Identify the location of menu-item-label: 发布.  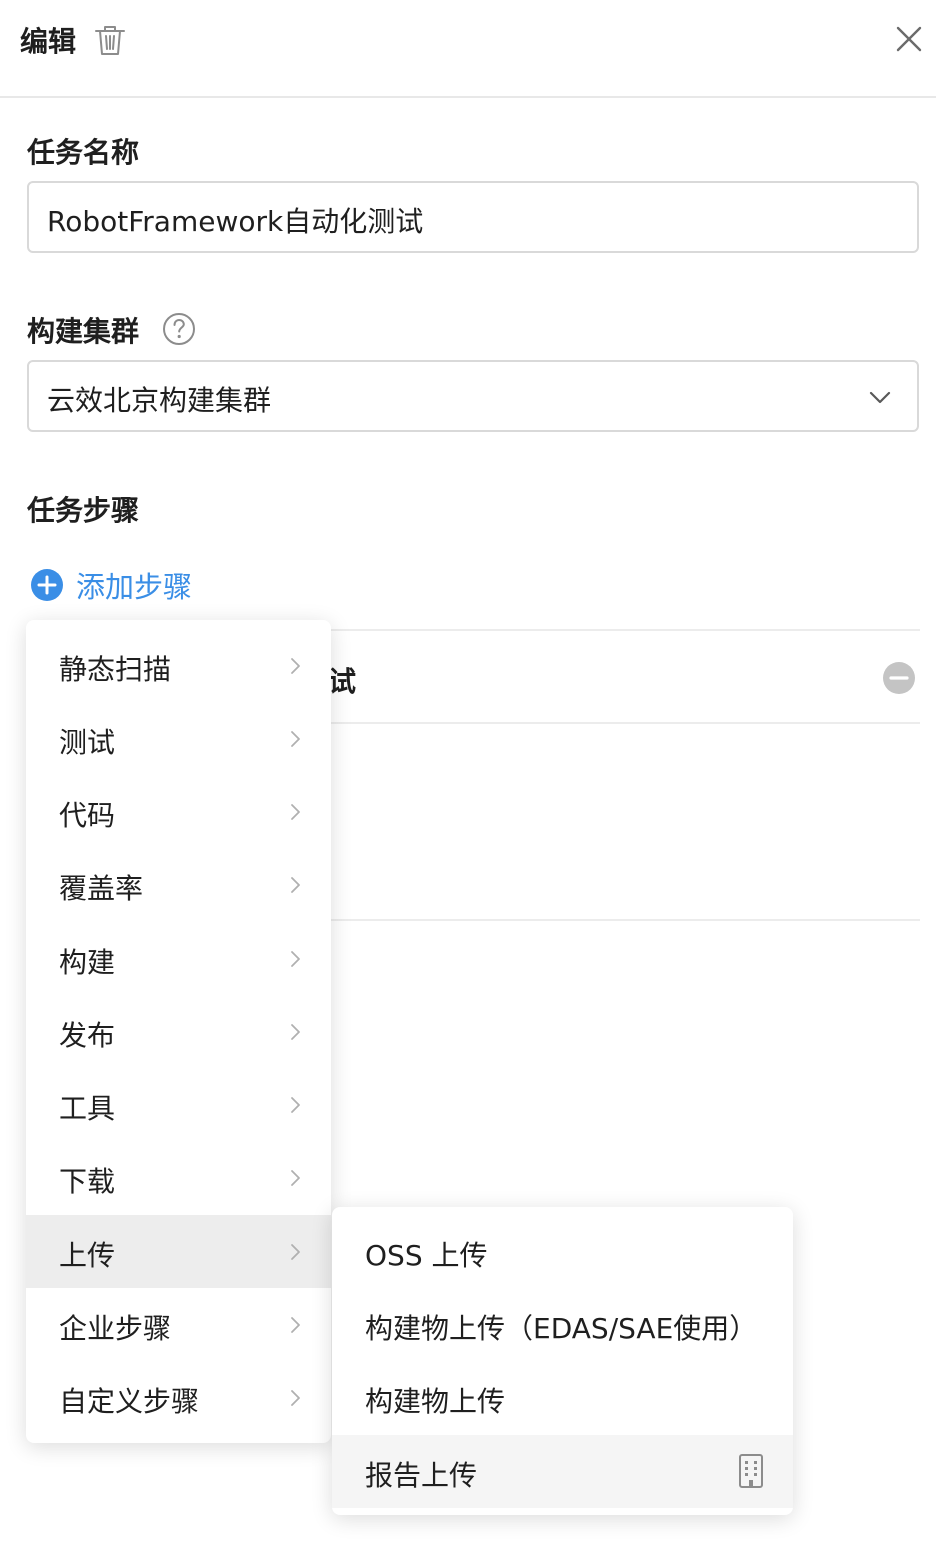
(87, 1035).